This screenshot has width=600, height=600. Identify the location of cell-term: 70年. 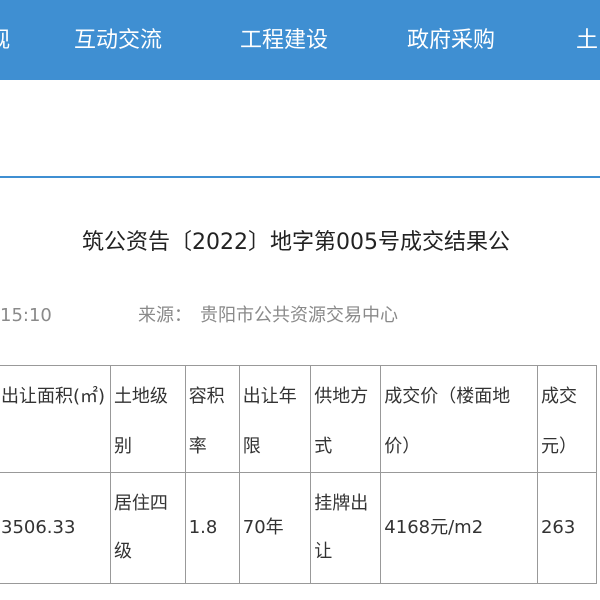
(275, 528).